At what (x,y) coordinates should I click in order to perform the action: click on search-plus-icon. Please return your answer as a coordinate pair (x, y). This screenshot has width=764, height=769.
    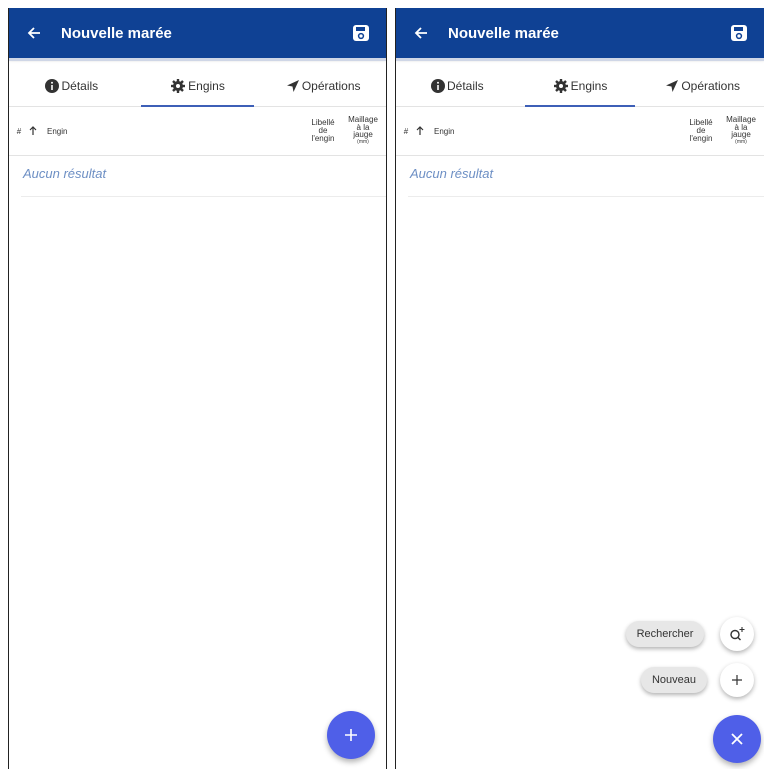
    Looking at the image, I should click on (737, 634).